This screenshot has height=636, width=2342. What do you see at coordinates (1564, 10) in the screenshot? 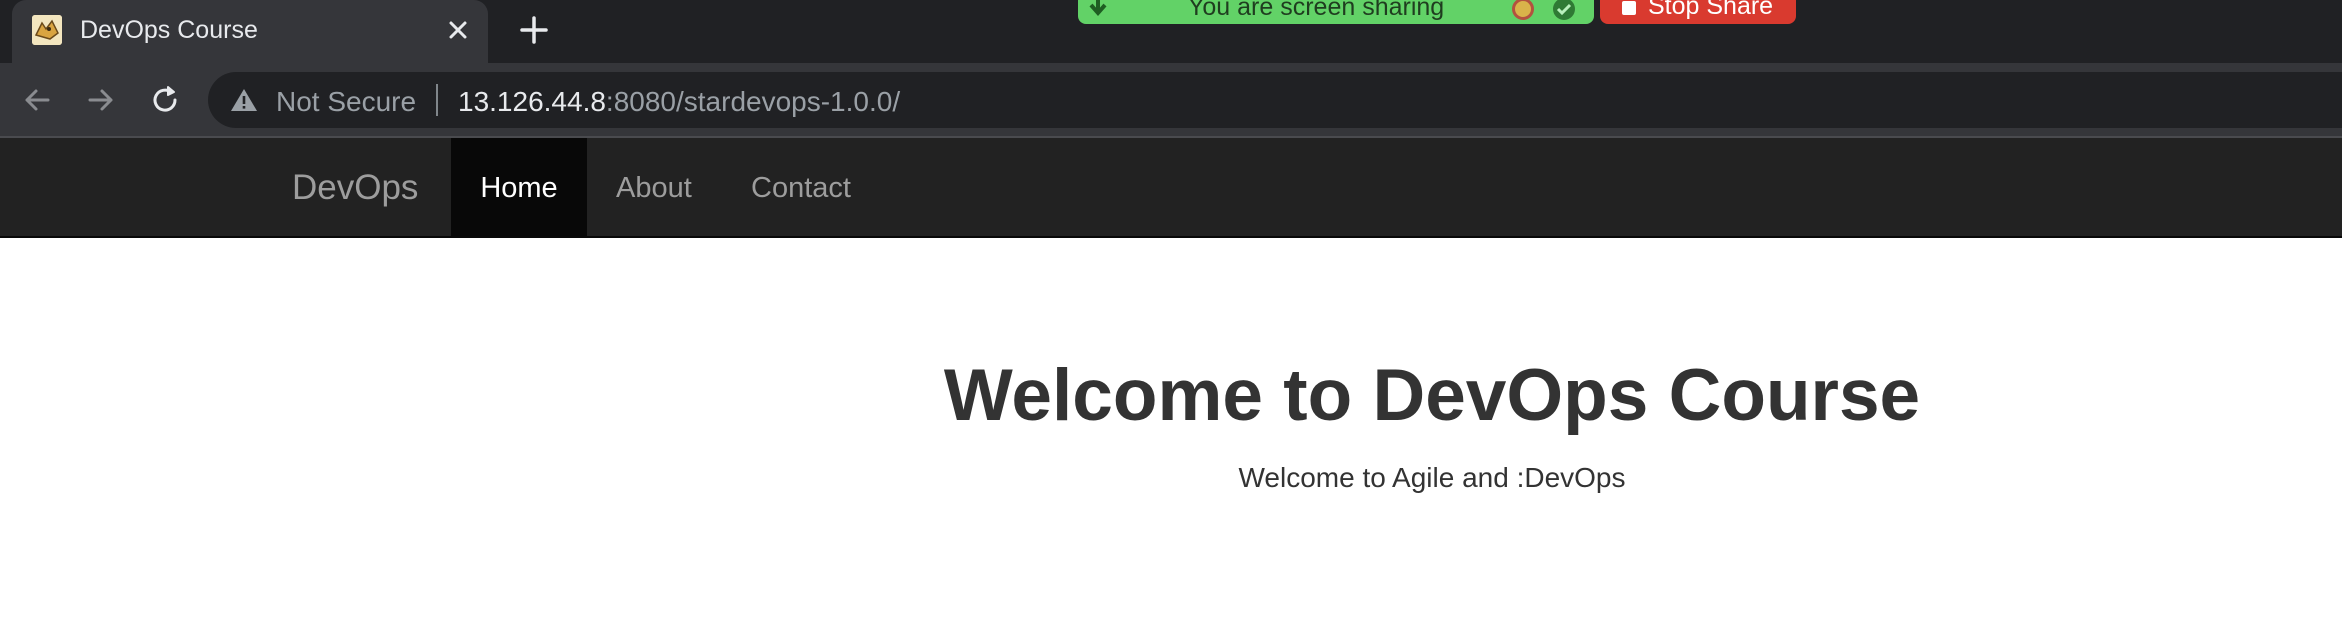
I see `shield-check-icon` at bounding box center [1564, 10].